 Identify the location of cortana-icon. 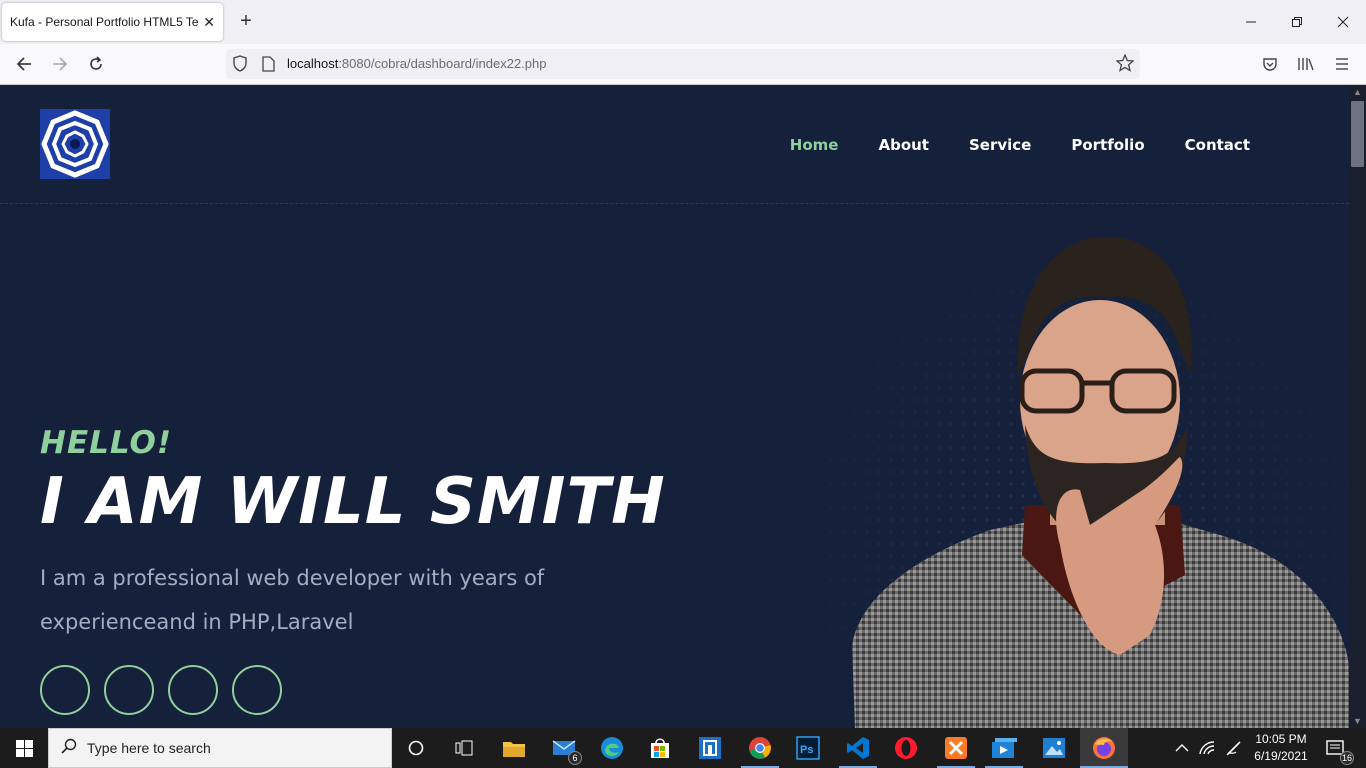
(416, 748).